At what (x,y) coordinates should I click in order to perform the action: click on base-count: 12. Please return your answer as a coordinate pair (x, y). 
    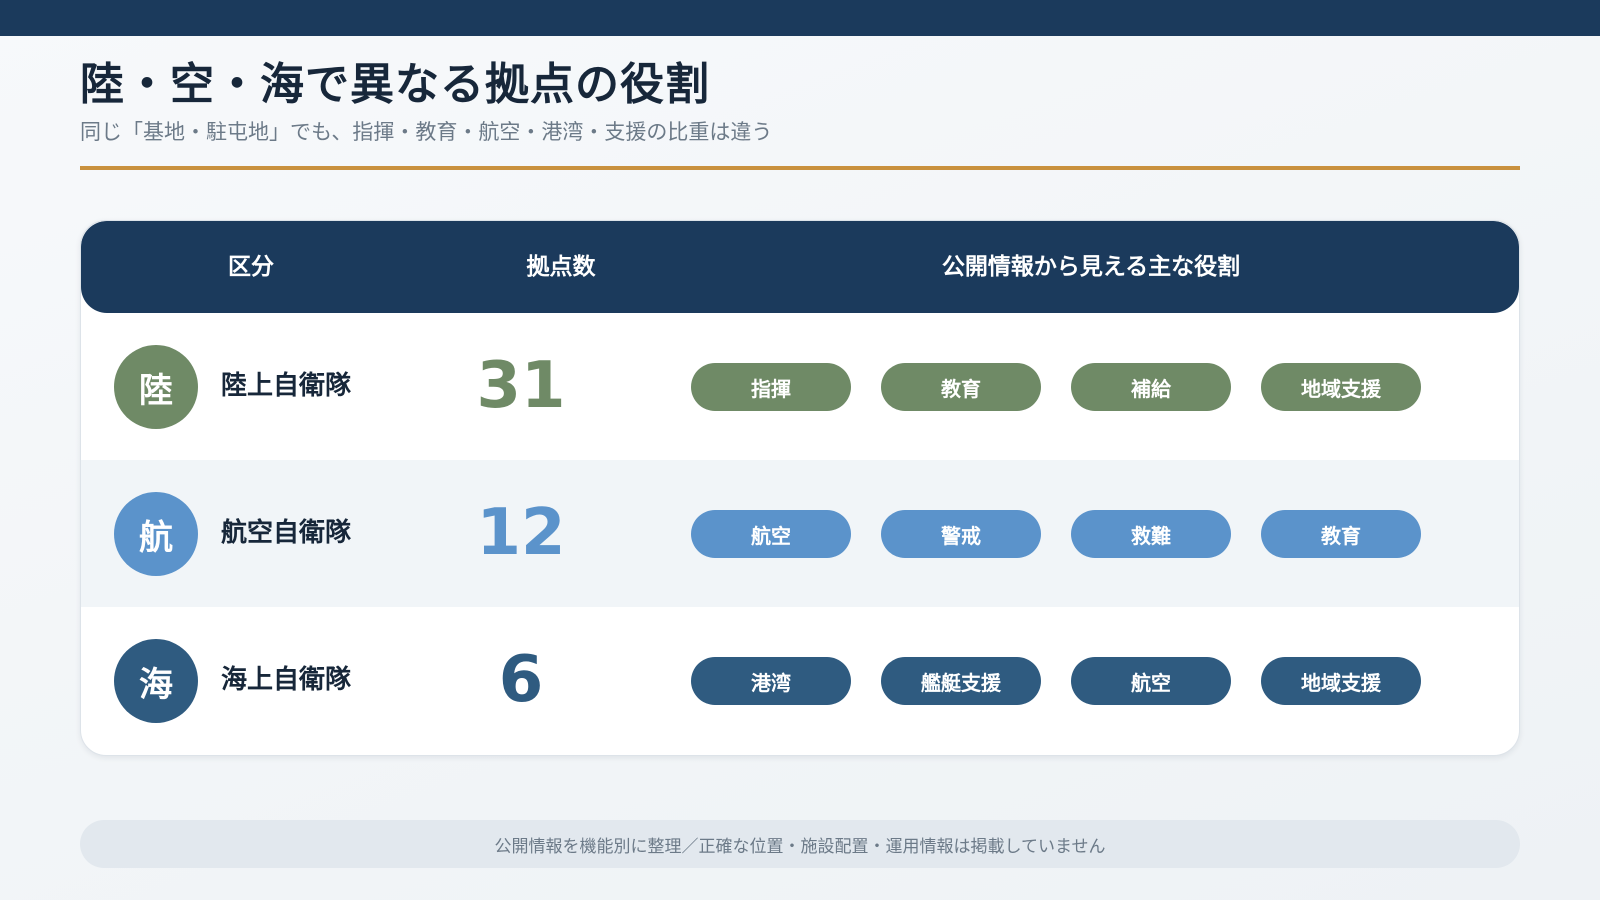
    Looking at the image, I should click on (521, 533).